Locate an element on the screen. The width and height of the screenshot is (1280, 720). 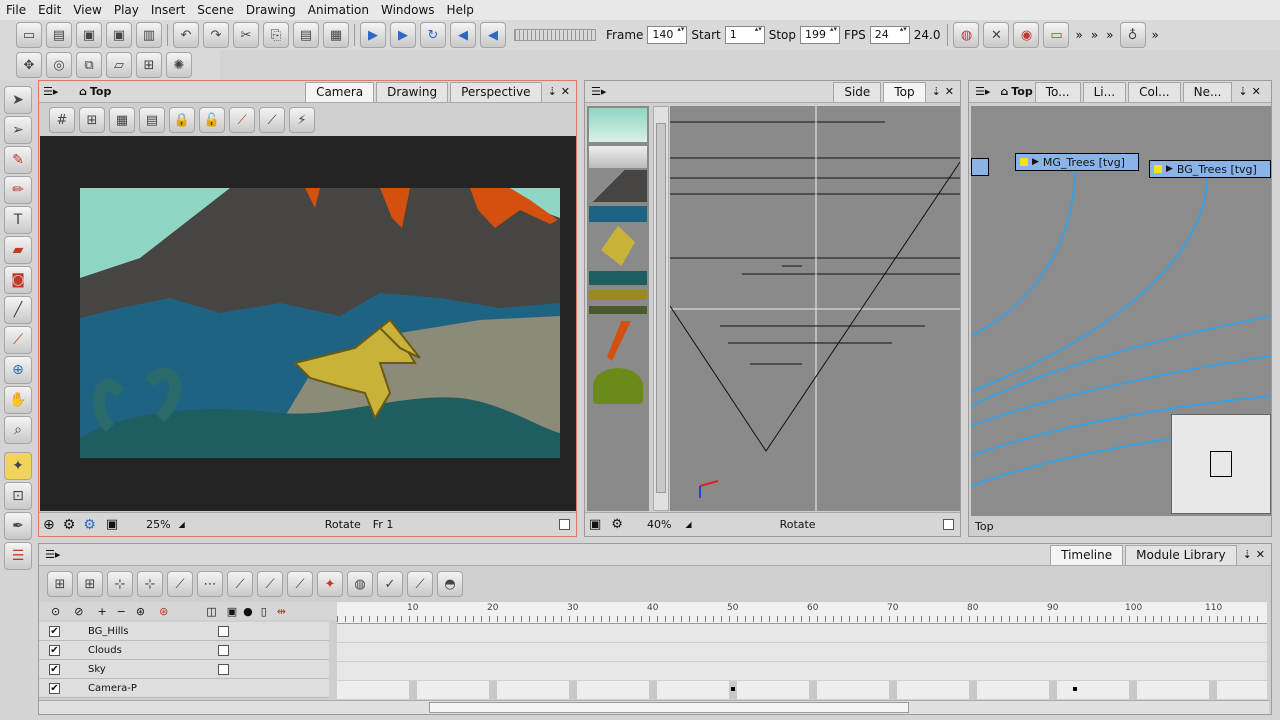
layer-colour-icon: ⊛ is located at coordinates (163, 611).